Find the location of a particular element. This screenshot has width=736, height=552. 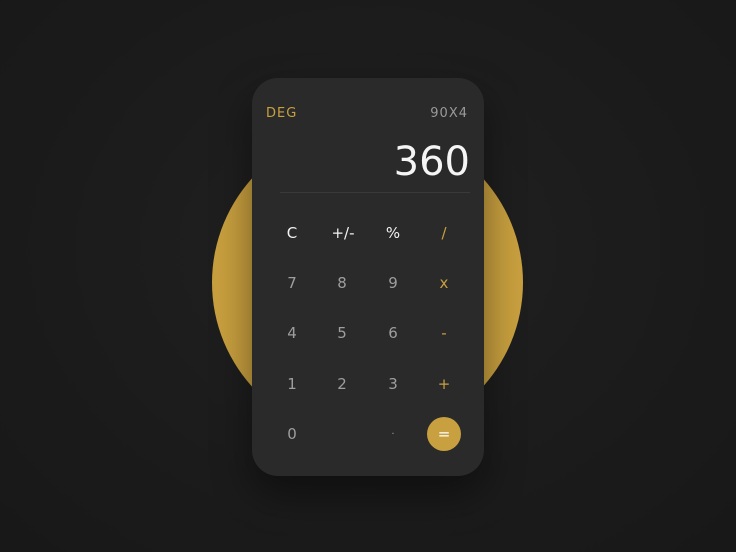

plus-button: + is located at coordinates (444, 384).